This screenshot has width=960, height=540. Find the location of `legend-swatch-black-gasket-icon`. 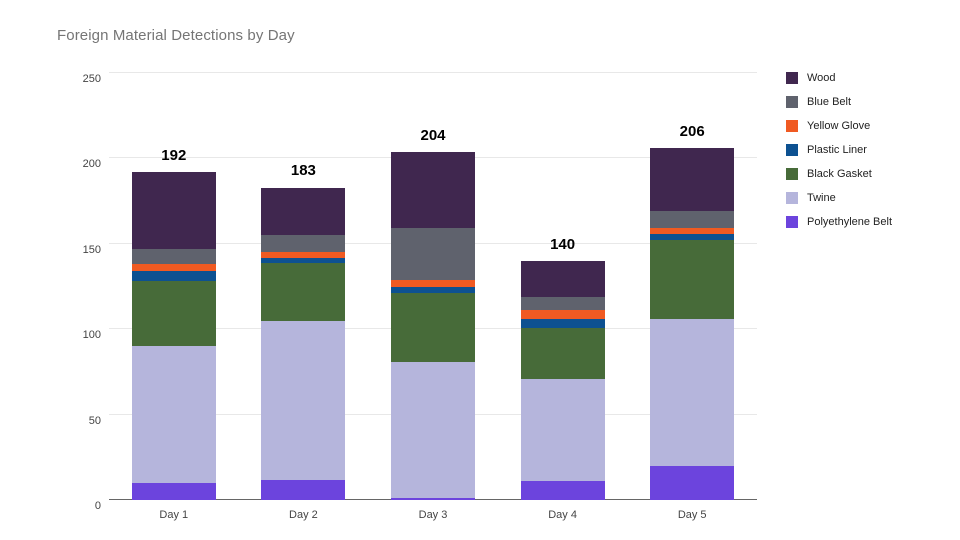

legend-swatch-black-gasket-icon is located at coordinates (792, 174).